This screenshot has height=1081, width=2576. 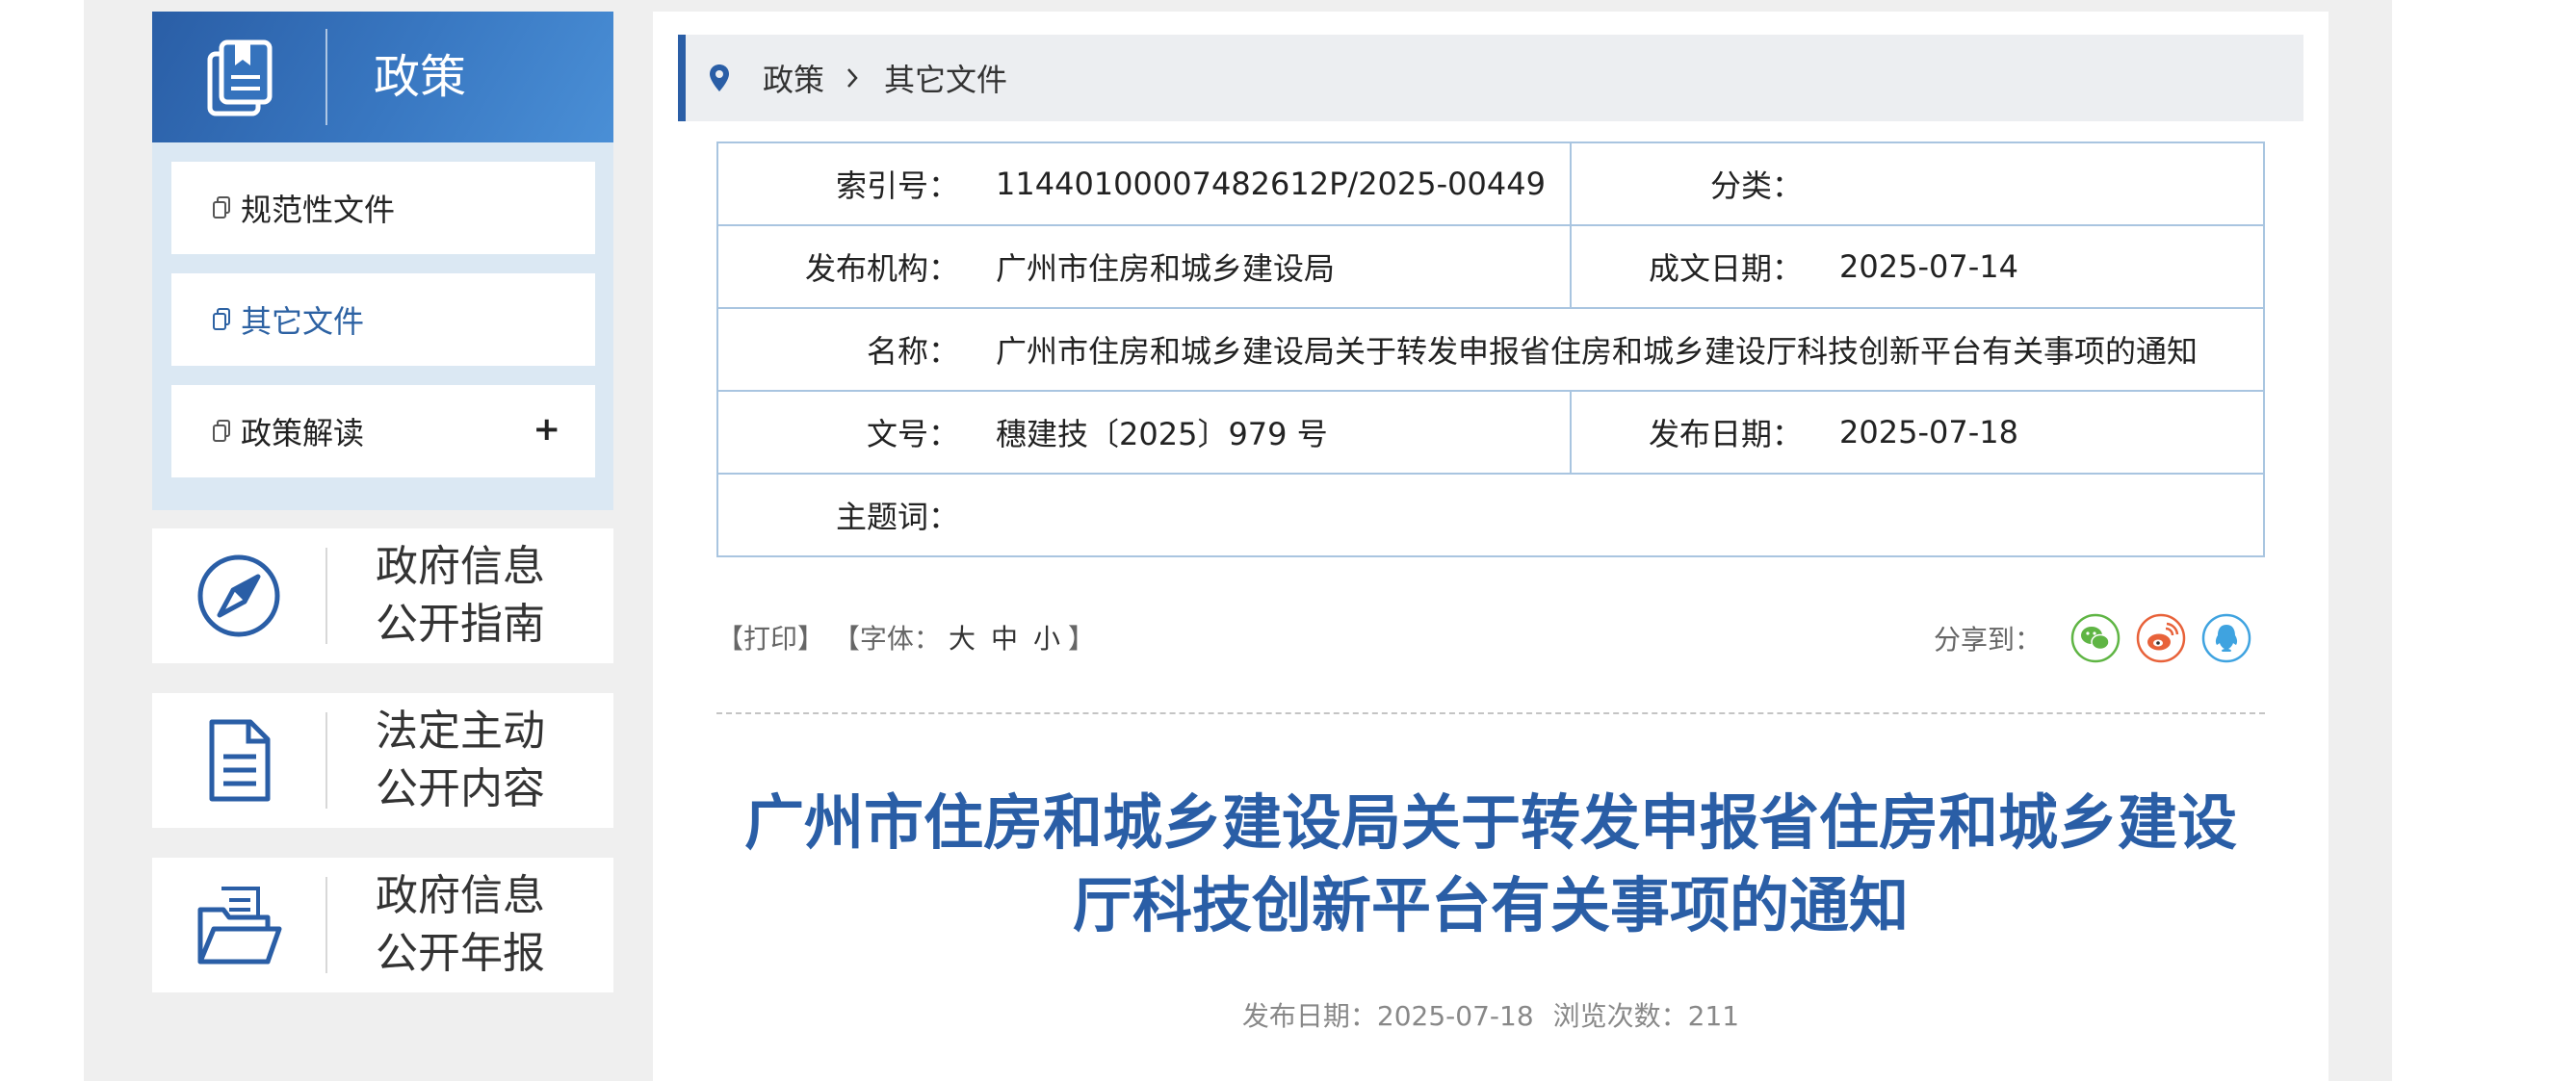 I want to click on sidebar-item-policy-interpretation: 政策解读 +, so click(x=383, y=431).